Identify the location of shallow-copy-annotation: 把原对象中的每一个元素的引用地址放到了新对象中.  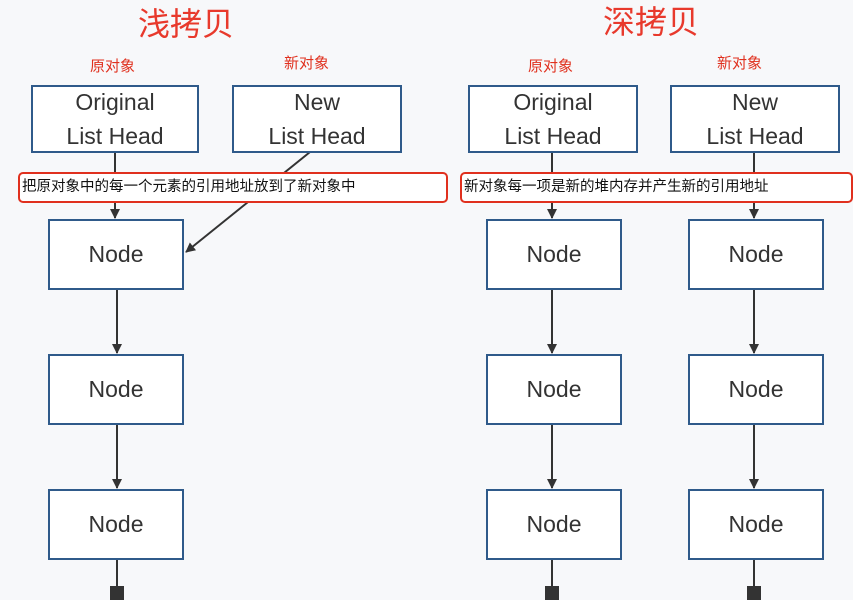
(233, 187).